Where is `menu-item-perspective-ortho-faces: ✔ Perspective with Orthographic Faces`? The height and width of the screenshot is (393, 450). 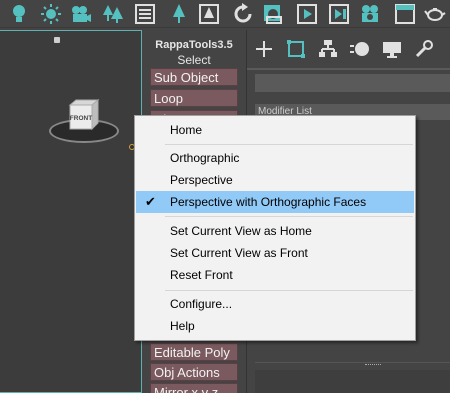
menu-item-perspective-ortho-faces: ✔ Perspective with Orthographic Faces is located at coordinates (275, 202).